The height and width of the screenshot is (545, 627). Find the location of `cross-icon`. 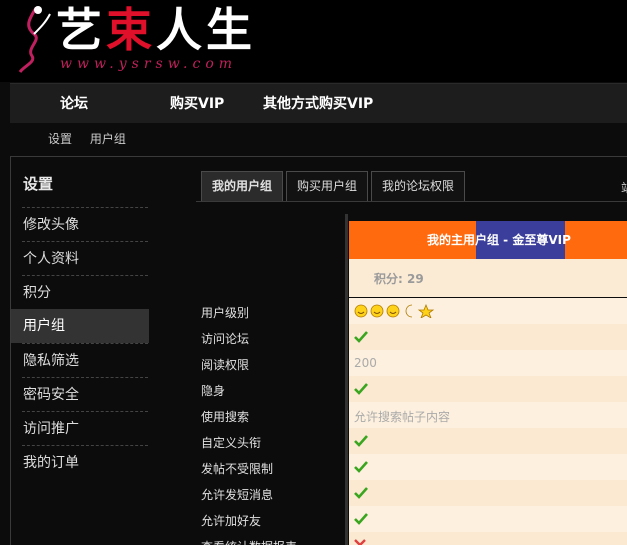

cross-icon is located at coordinates (360, 542).